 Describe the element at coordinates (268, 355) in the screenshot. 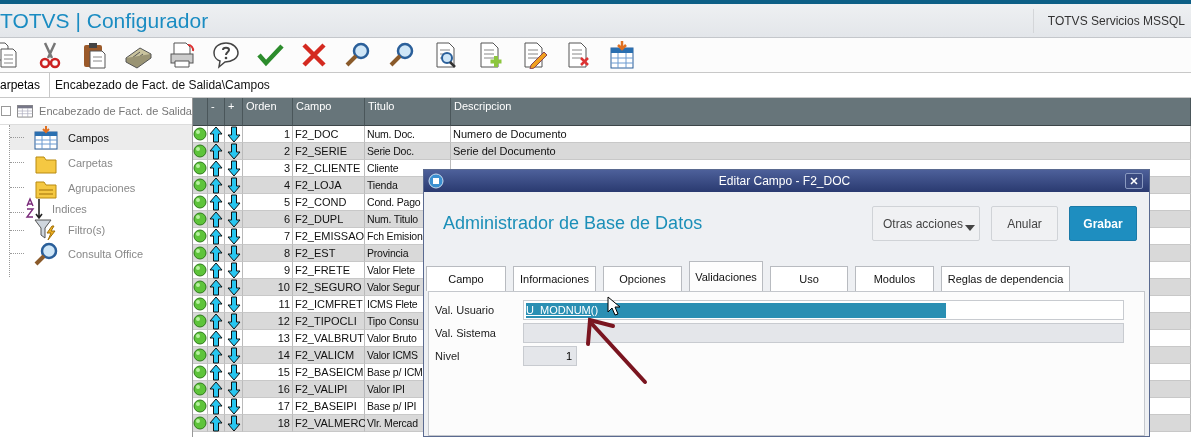

I see `table-cell: 14` at that location.